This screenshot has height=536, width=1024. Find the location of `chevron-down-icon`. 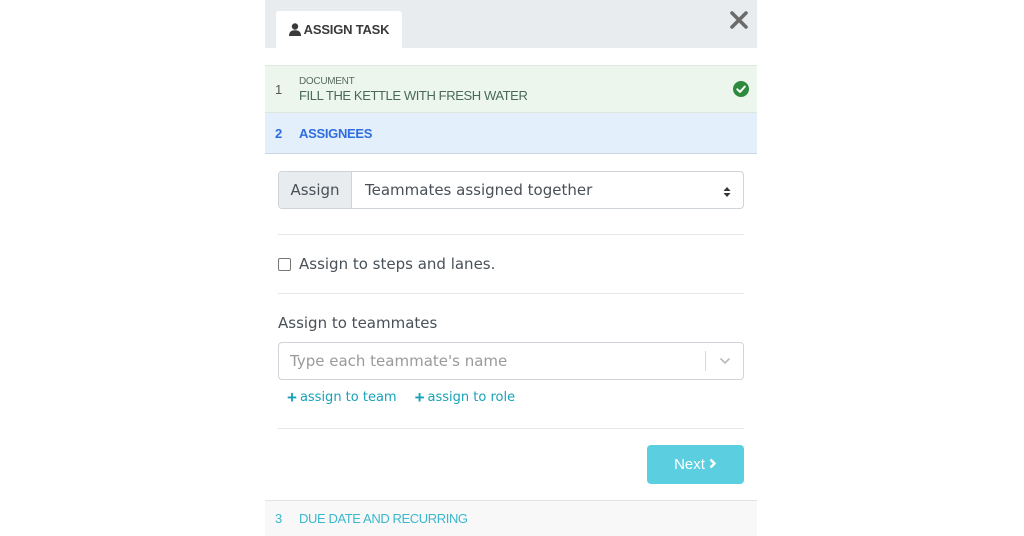

chevron-down-icon is located at coordinates (725, 361).